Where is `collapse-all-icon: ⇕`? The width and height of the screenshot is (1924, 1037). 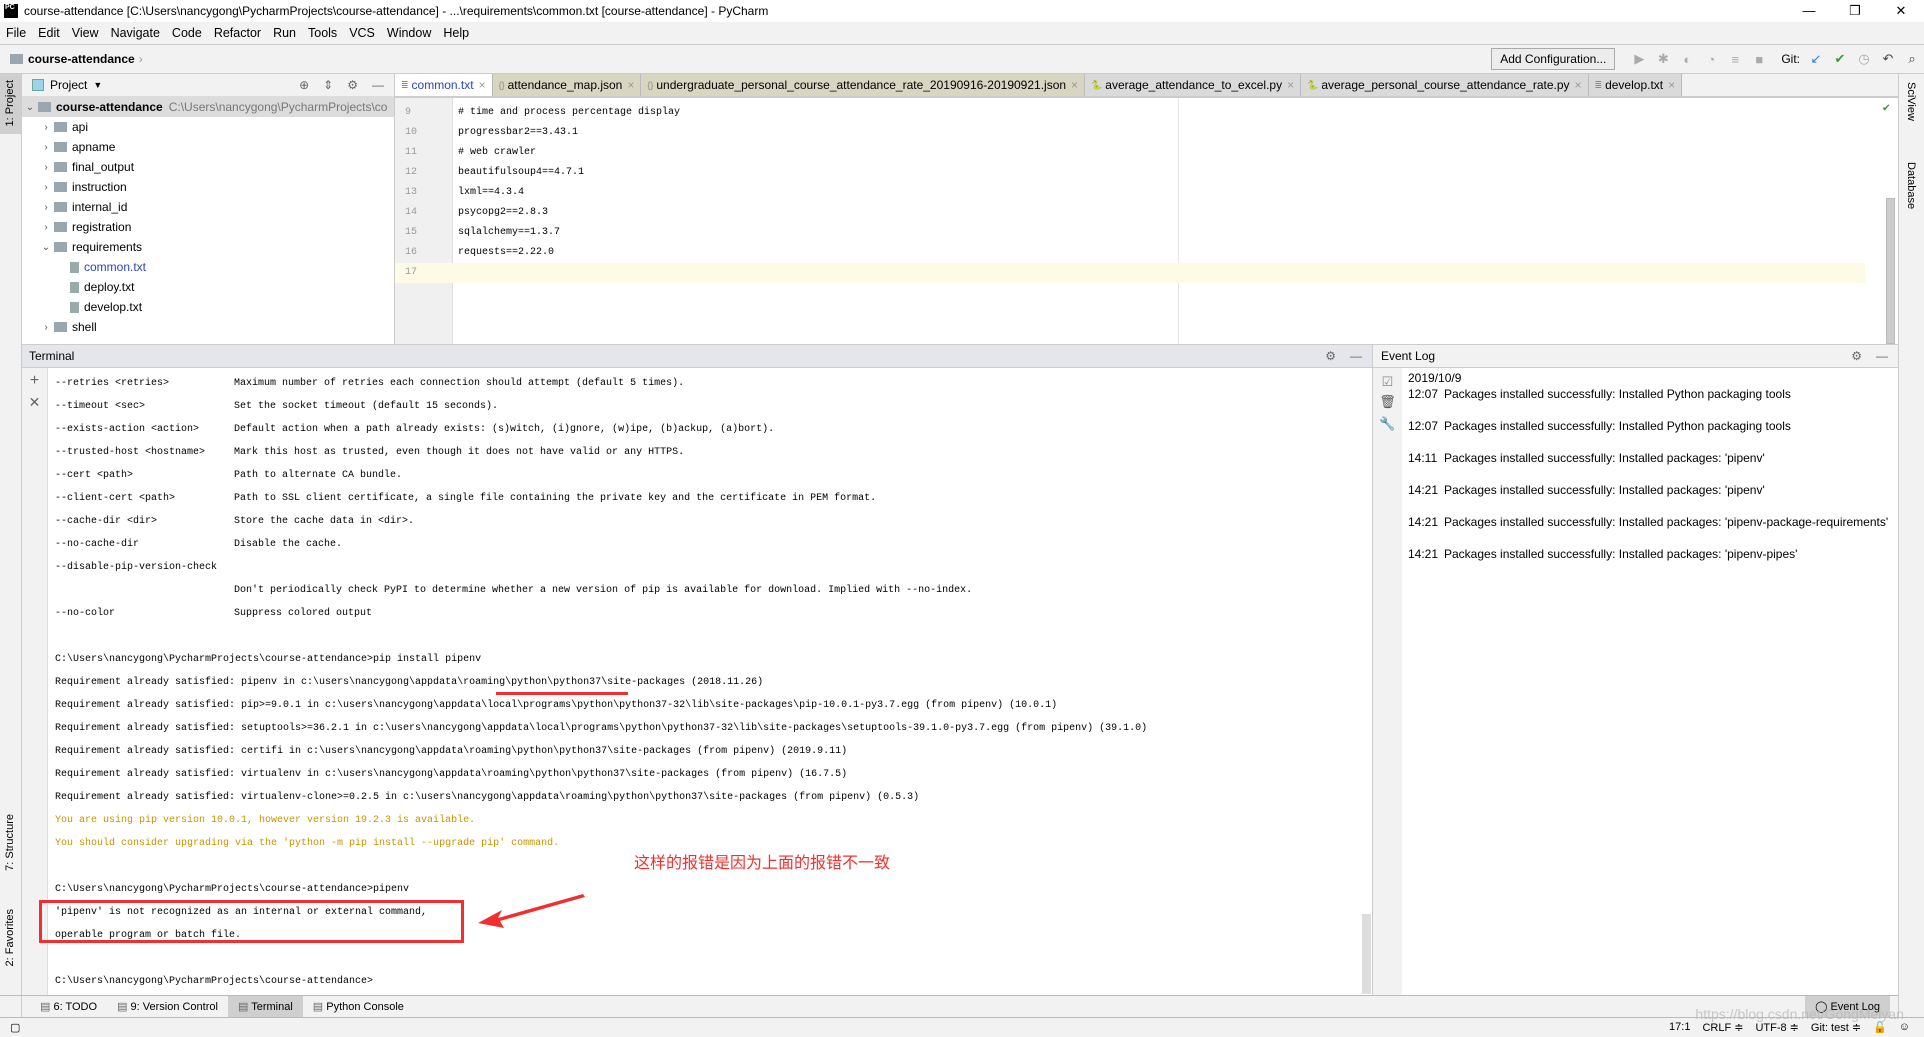
collapse-all-icon: ⇕ is located at coordinates (328, 85).